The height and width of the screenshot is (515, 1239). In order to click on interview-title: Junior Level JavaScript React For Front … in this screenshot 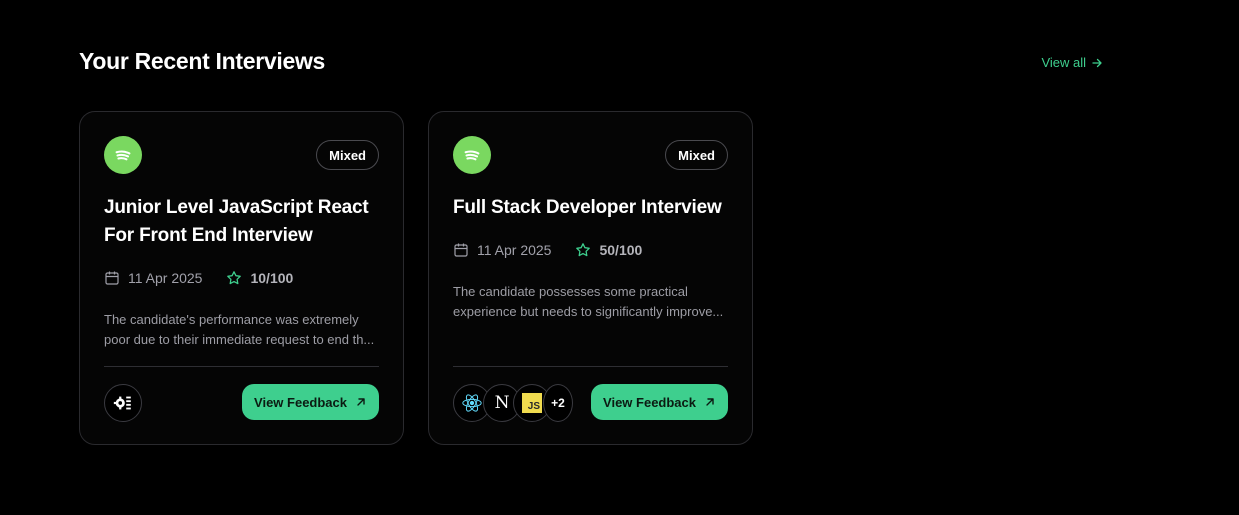, I will do `click(236, 221)`.